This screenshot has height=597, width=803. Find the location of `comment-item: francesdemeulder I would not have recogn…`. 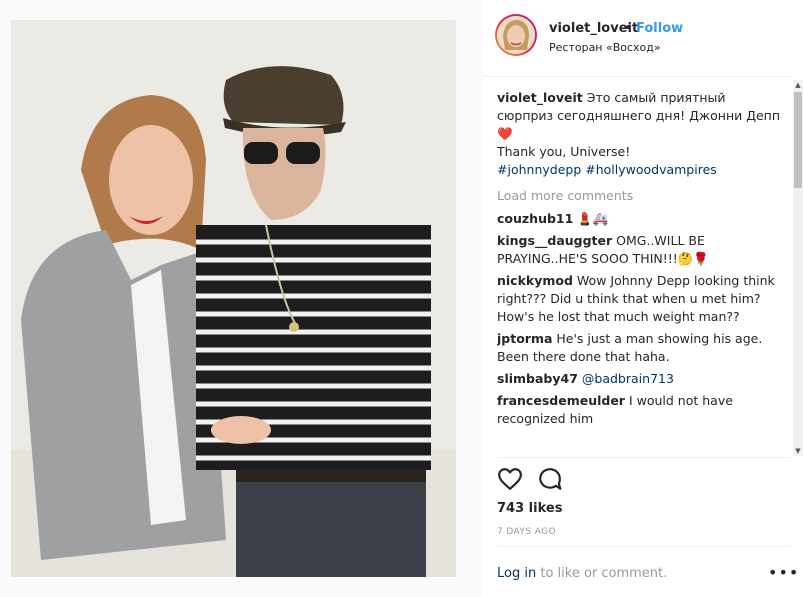

comment-item: francesdemeulder I would not have recogn… is located at coordinates (640, 410).